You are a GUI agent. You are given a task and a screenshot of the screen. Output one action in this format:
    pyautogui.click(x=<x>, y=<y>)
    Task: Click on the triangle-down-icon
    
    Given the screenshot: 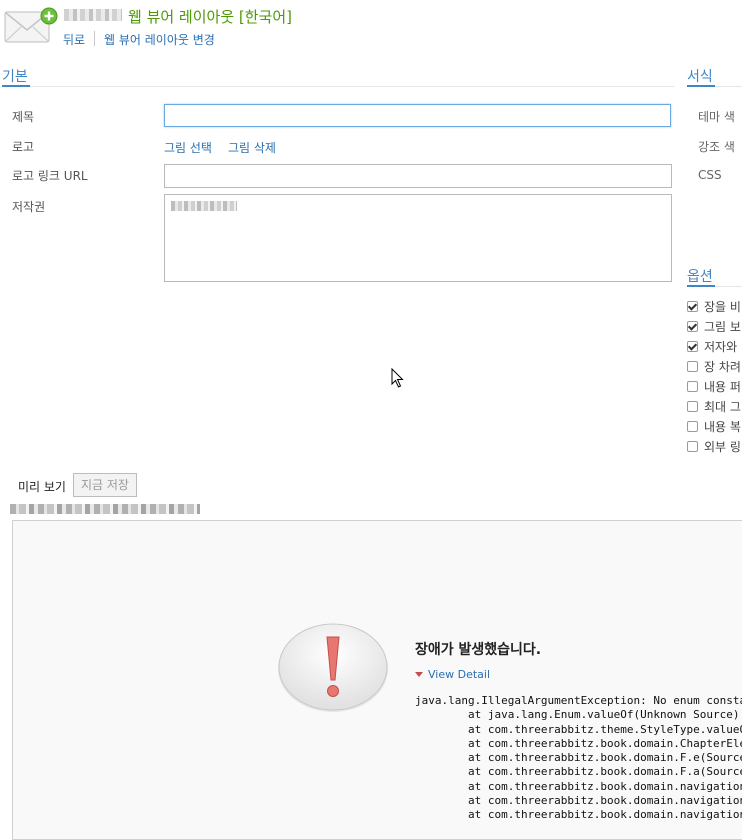 What is the action you would take?
    pyautogui.click(x=419, y=674)
    